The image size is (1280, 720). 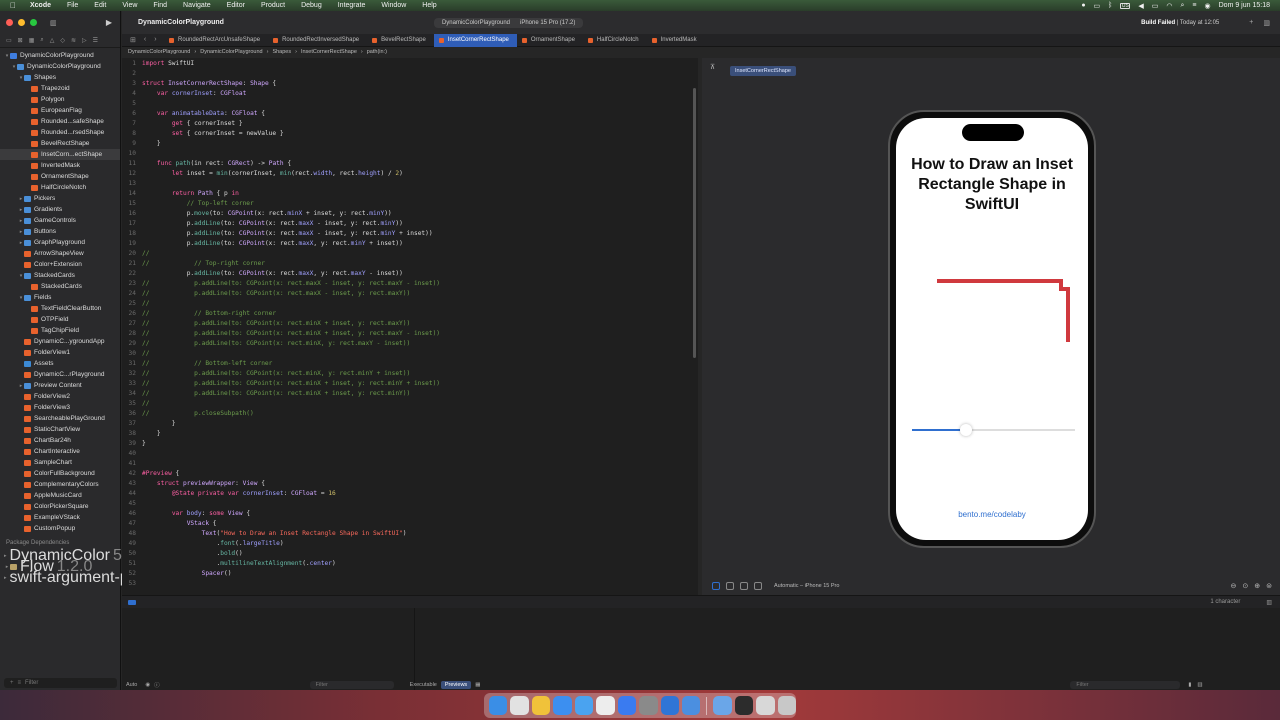 I want to click on simulator-icon, so click(x=691, y=705).